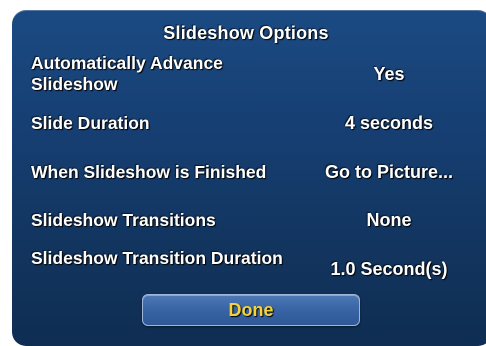 The width and height of the screenshot is (486, 346). Describe the element at coordinates (389, 269) in the screenshot. I see `option-value-transition-duration: 1.0 Second(s)` at that location.